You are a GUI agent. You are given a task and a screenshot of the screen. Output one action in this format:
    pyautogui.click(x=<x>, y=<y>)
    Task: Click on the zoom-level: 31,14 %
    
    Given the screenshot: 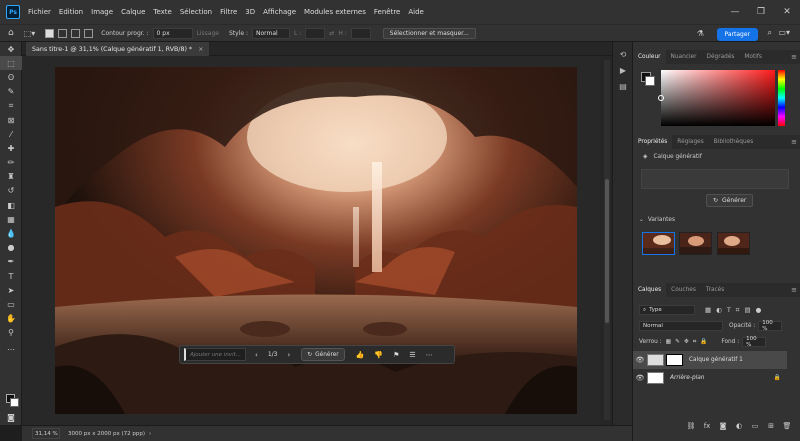 What is the action you would take?
    pyautogui.click(x=46, y=433)
    